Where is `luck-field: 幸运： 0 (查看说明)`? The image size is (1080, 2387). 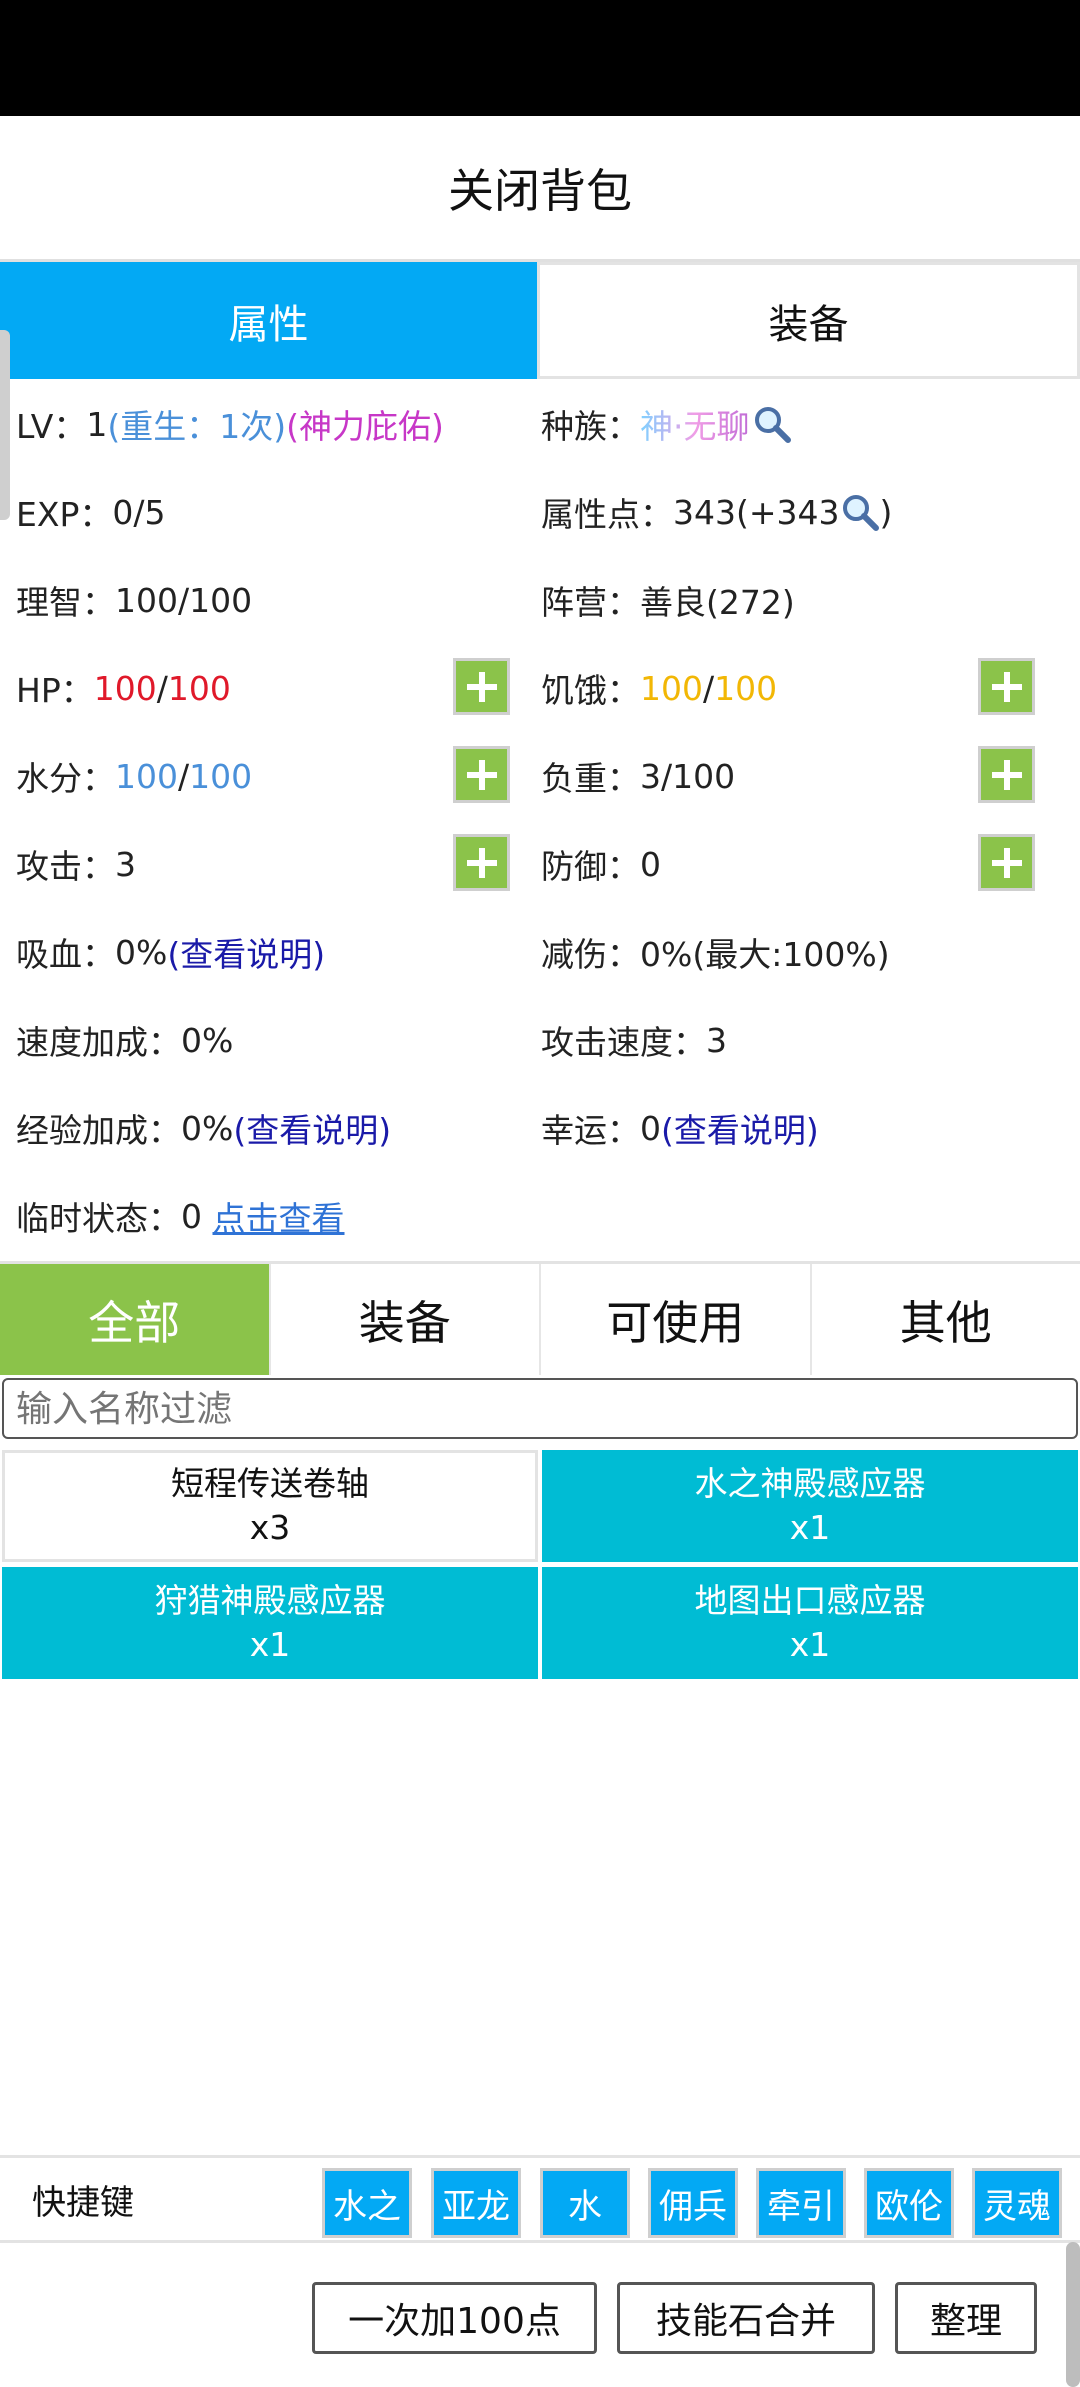
luck-field: 幸运： 0 (查看说明) is located at coordinates (680, 1128).